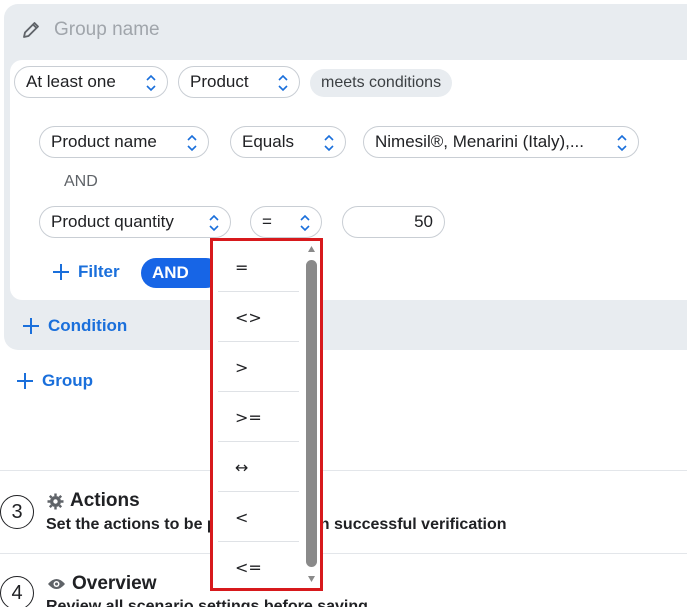 This screenshot has height=607, width=687. I want to click on dropdown-scrollbar, so click(311, 414).